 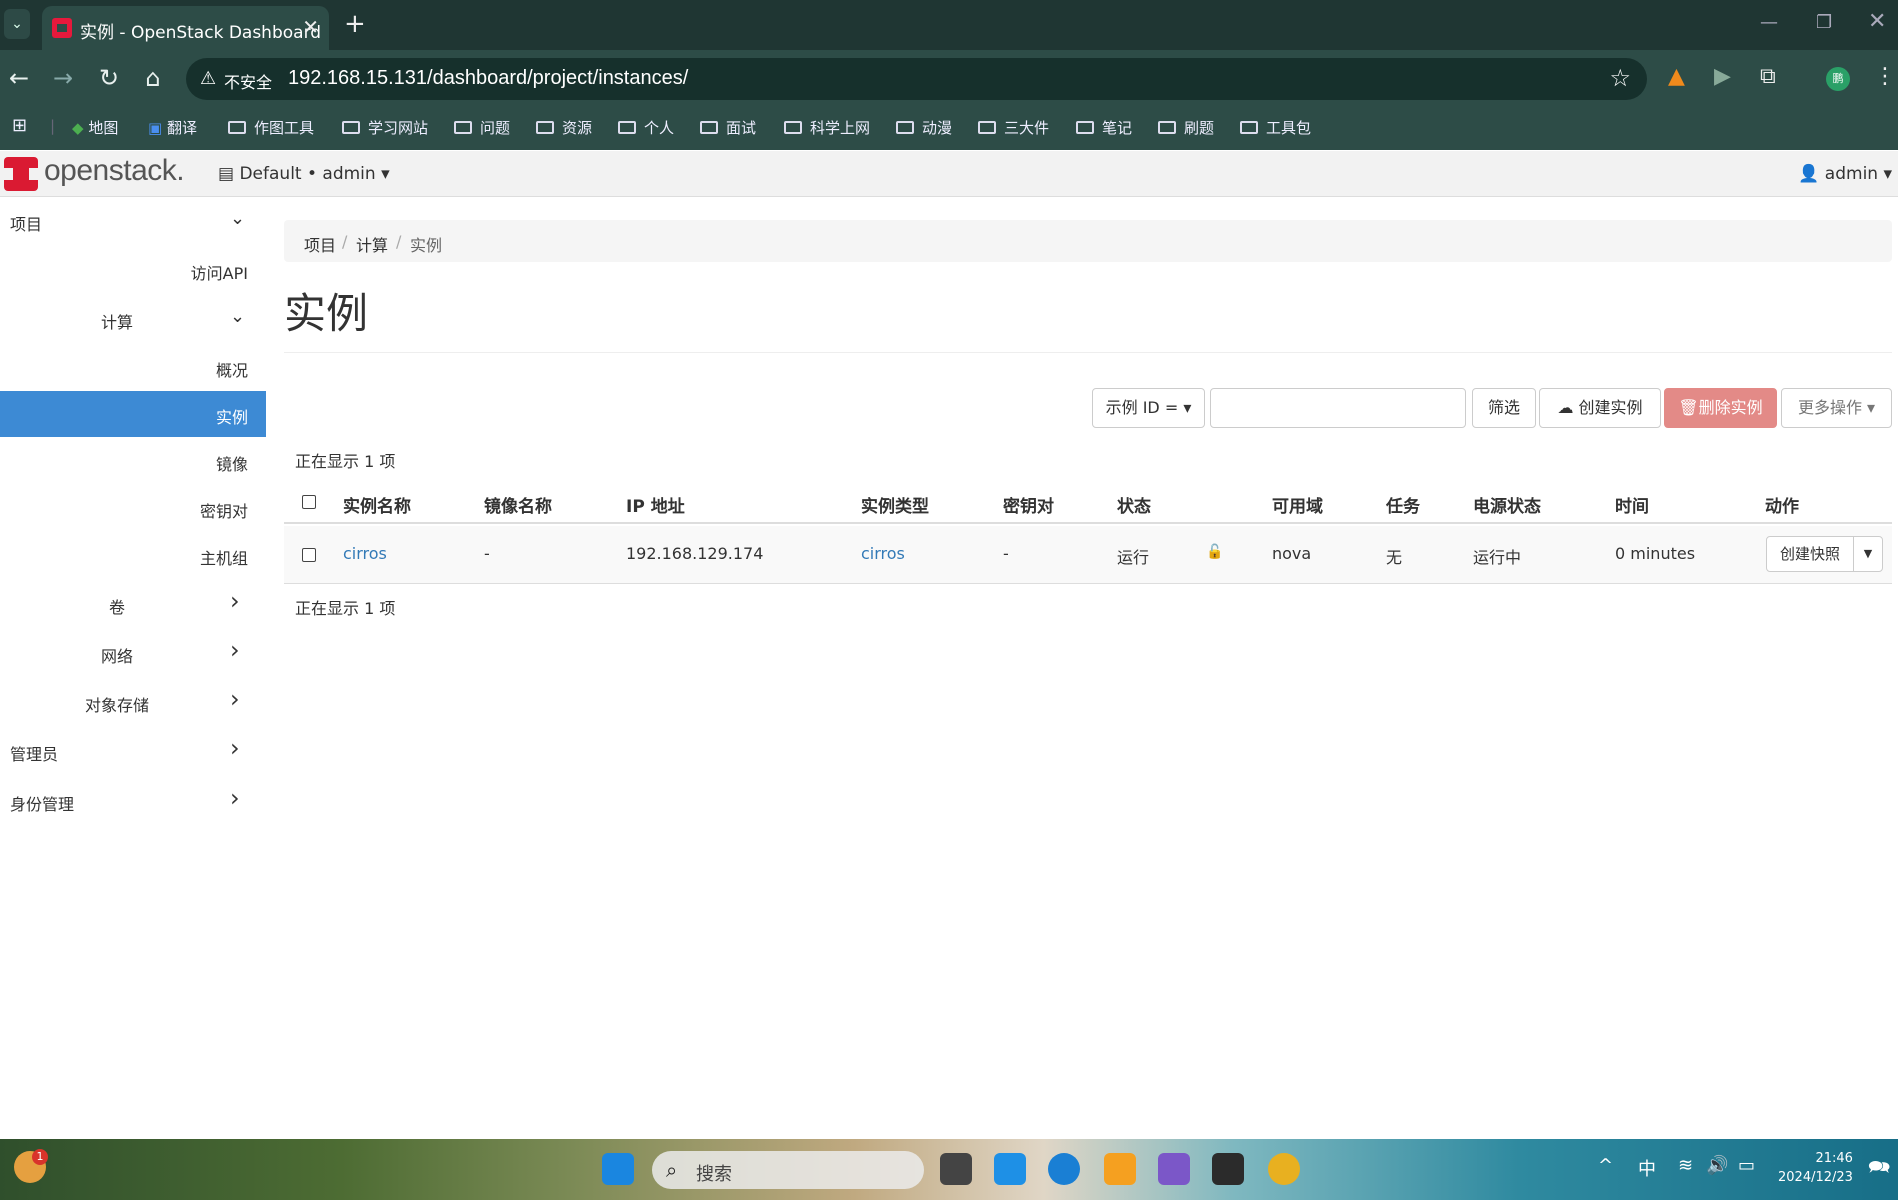 I want to click on sidebar-item-network: 网络 ›, so click(x=133, y=653).